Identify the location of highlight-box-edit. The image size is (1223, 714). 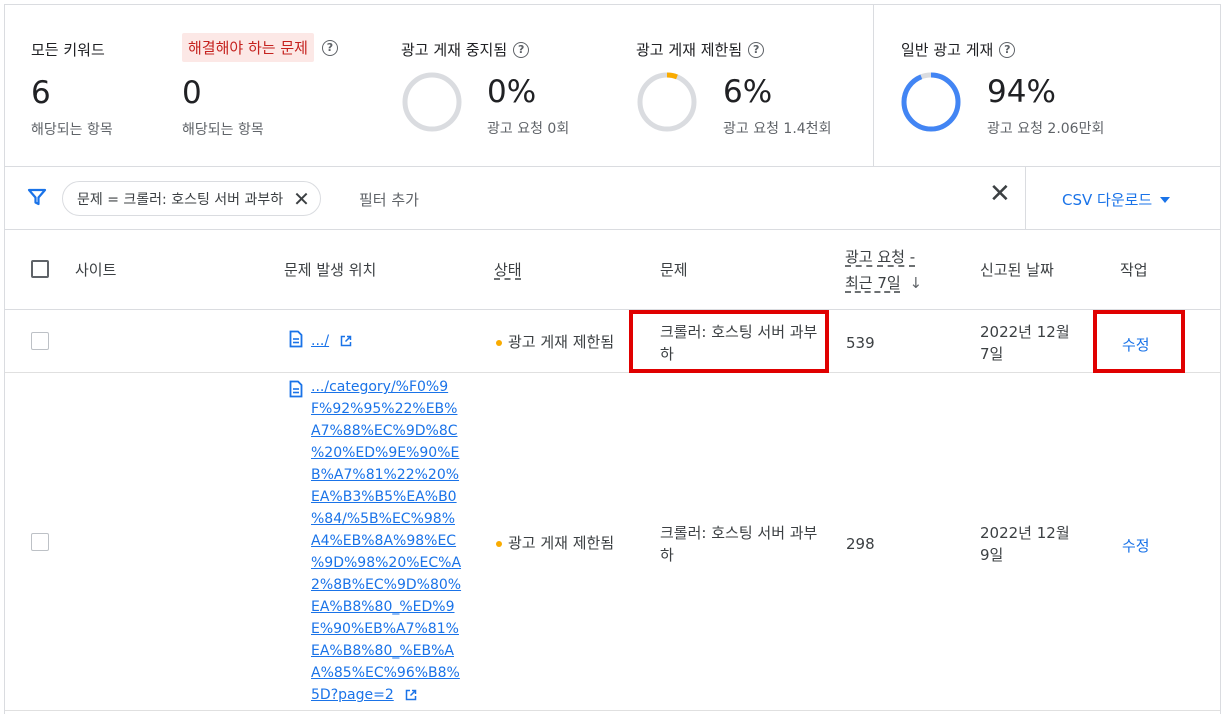
(1139, 341).